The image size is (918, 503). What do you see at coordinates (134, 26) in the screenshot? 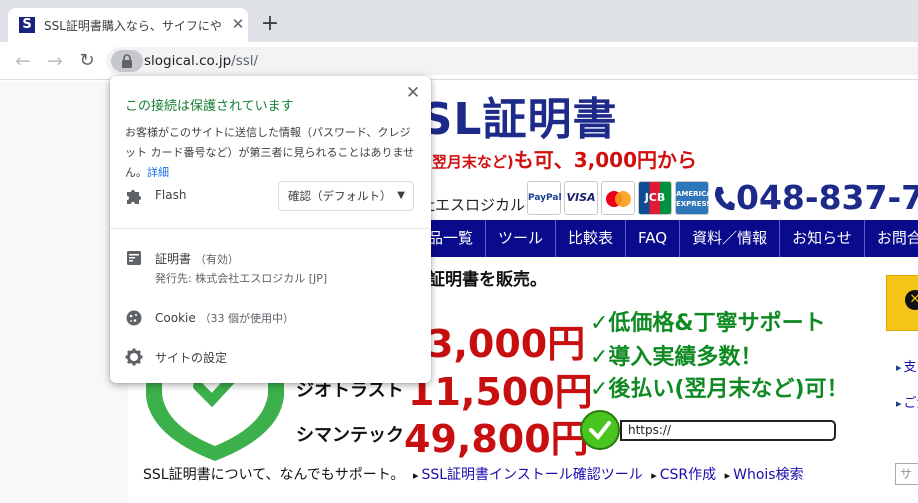
I see `tab-title: SSL証明書購入なら、サイフにやさしい` at bounding box center [134, 26].